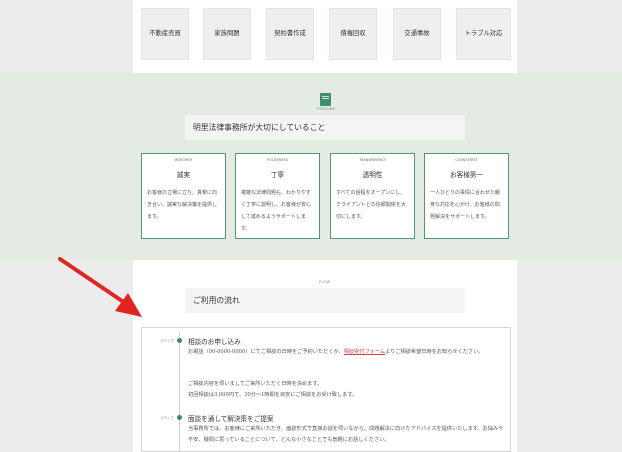 The height and width of the screenshot is (452, 622). I want to click on annotation-arrow-icon, so click(100, 287).